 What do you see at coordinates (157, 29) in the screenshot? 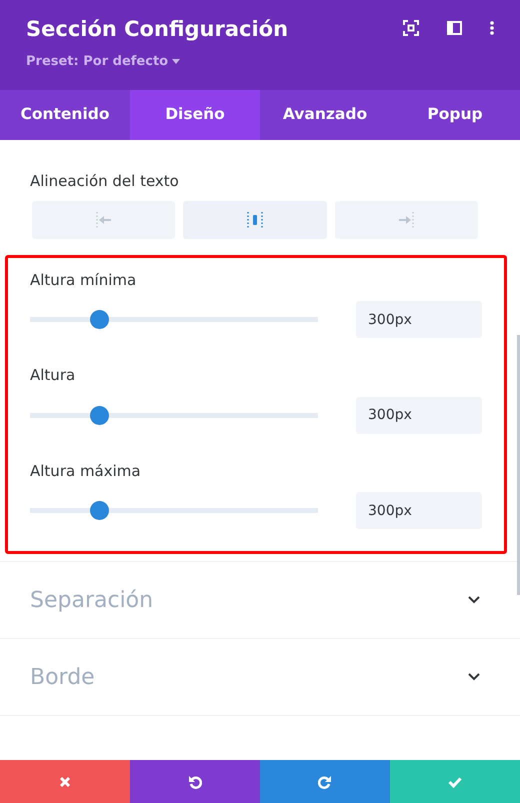
I see `panel-title: Sección Configuración` at bounding box center [157, 29].